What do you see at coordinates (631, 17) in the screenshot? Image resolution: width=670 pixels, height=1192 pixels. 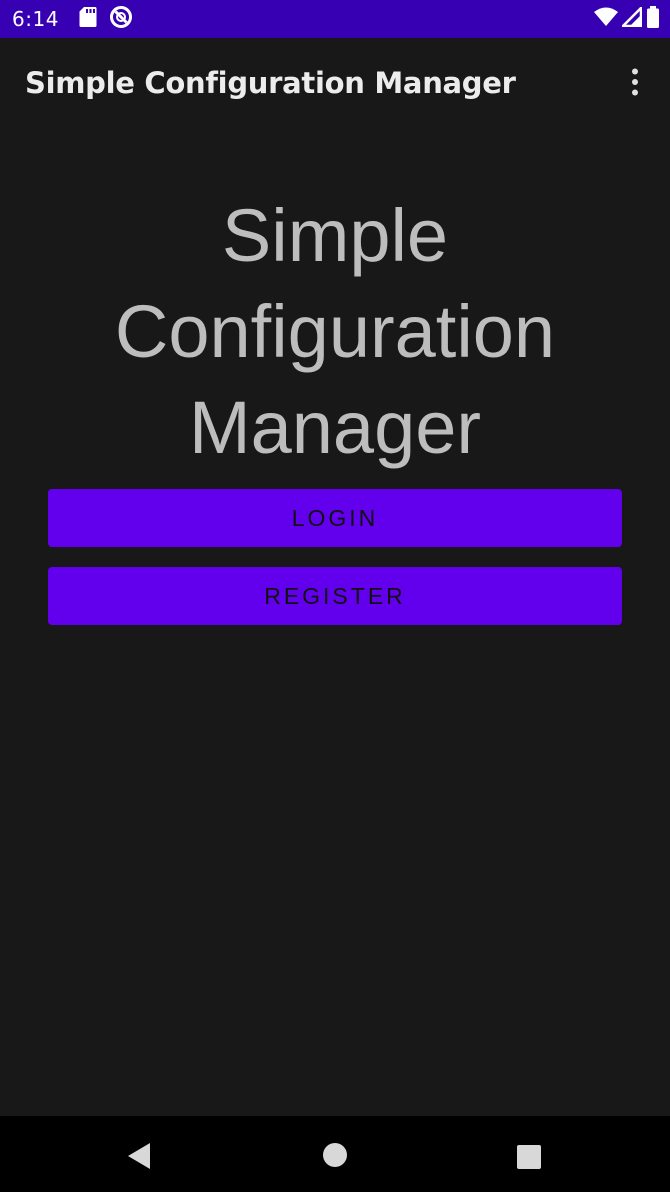 I see `signal-icon` at bounding box center [631, 17].